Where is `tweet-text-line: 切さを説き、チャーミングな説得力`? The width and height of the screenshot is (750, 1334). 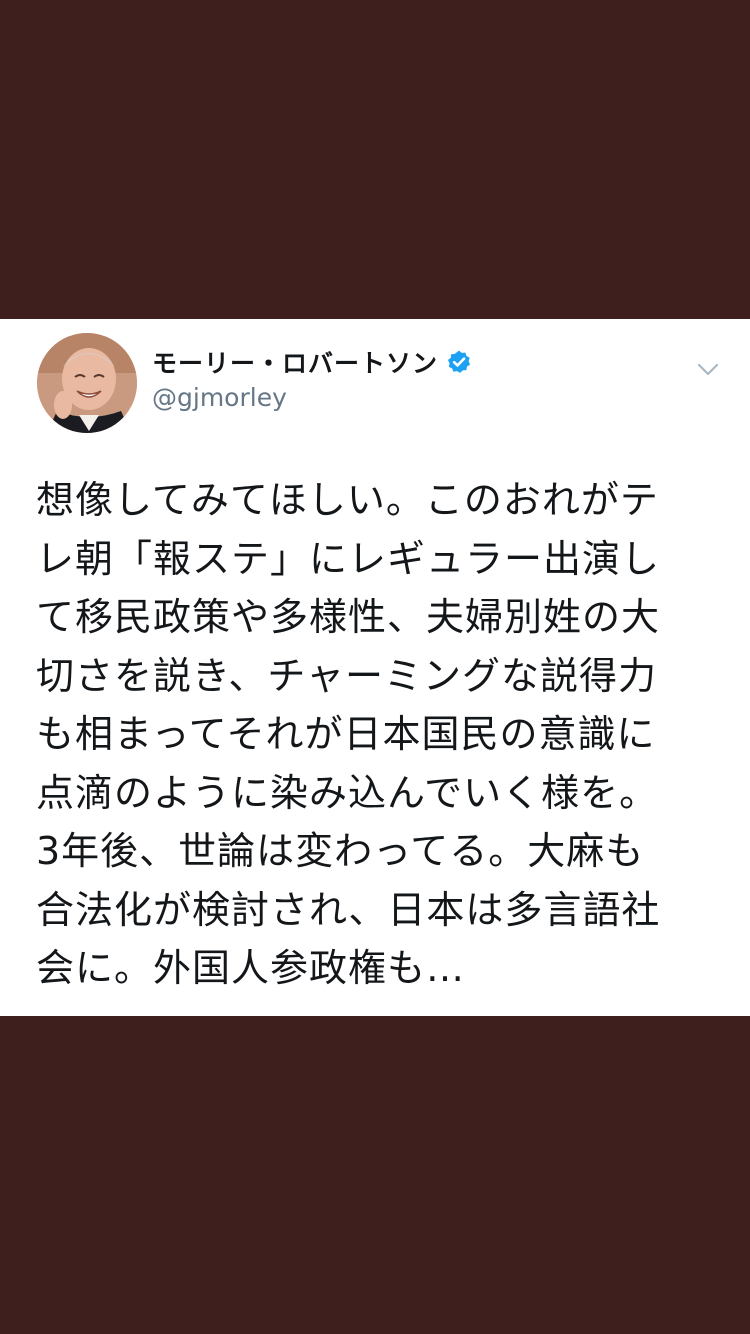 tweet-text-line: 切さを説き、チャーミングな説得力 is located at coordinates (346, 675).